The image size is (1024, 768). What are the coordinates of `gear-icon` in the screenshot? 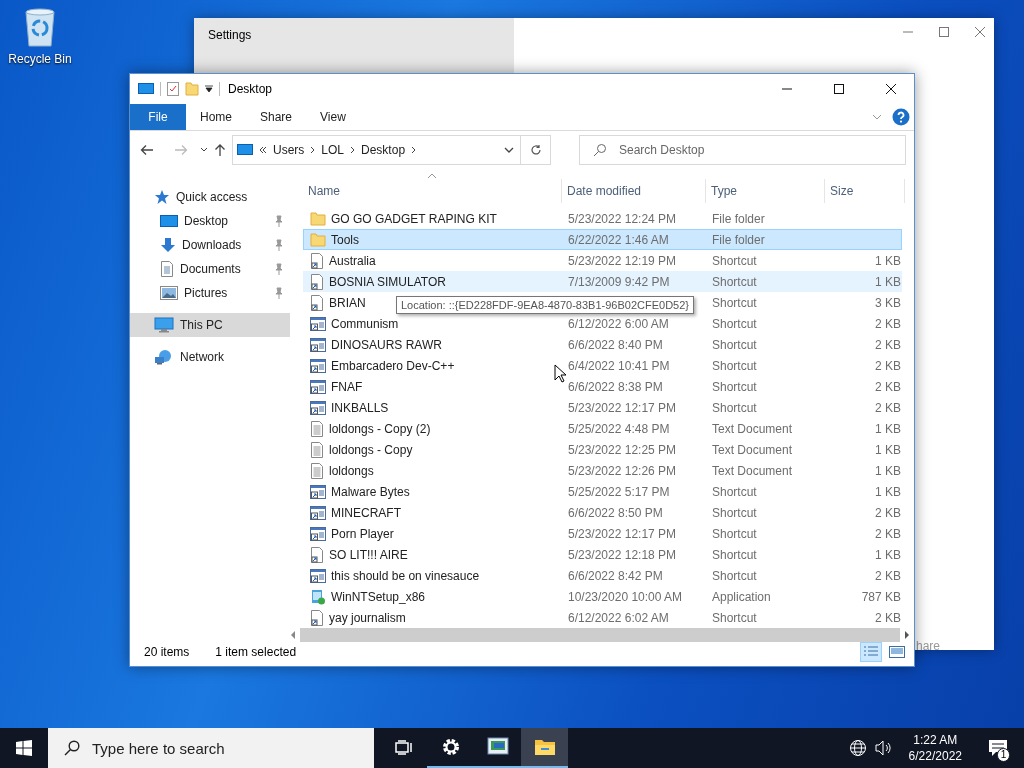 It's located at (450, 747).